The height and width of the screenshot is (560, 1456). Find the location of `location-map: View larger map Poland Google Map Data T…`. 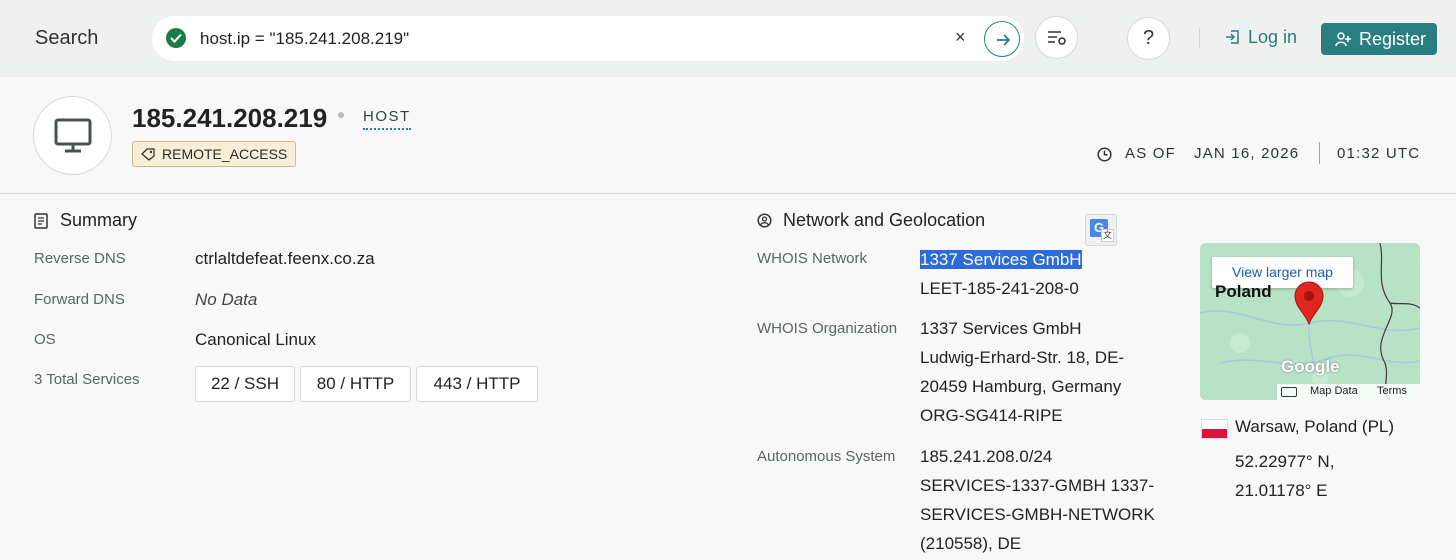

location-map: View larger map Poland Google Map Data T… is located at coordinates (1310, 321).